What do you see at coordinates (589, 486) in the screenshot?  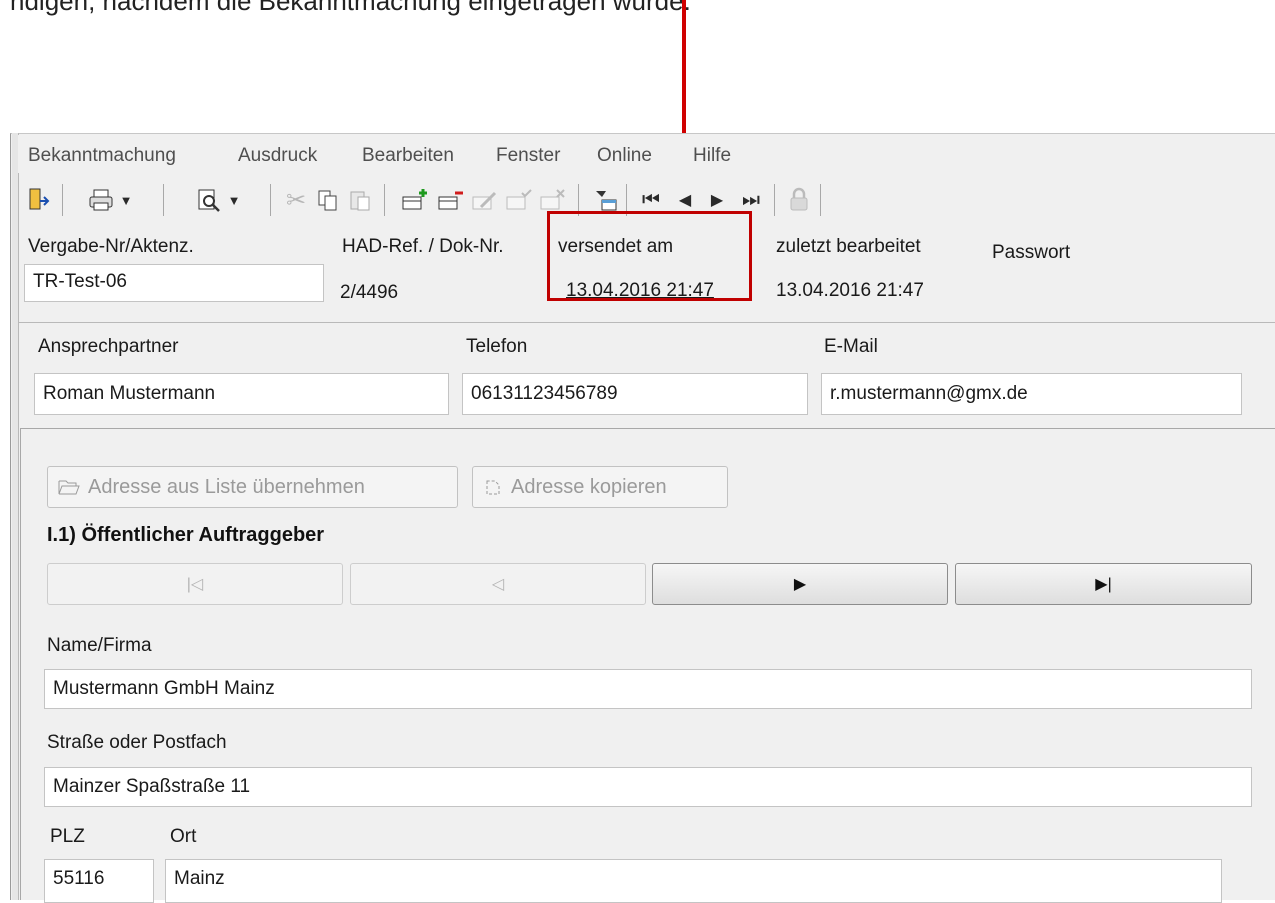 I see `adresse-kopieren-label: Adresse kopieren` at bounding box center [589, 486].